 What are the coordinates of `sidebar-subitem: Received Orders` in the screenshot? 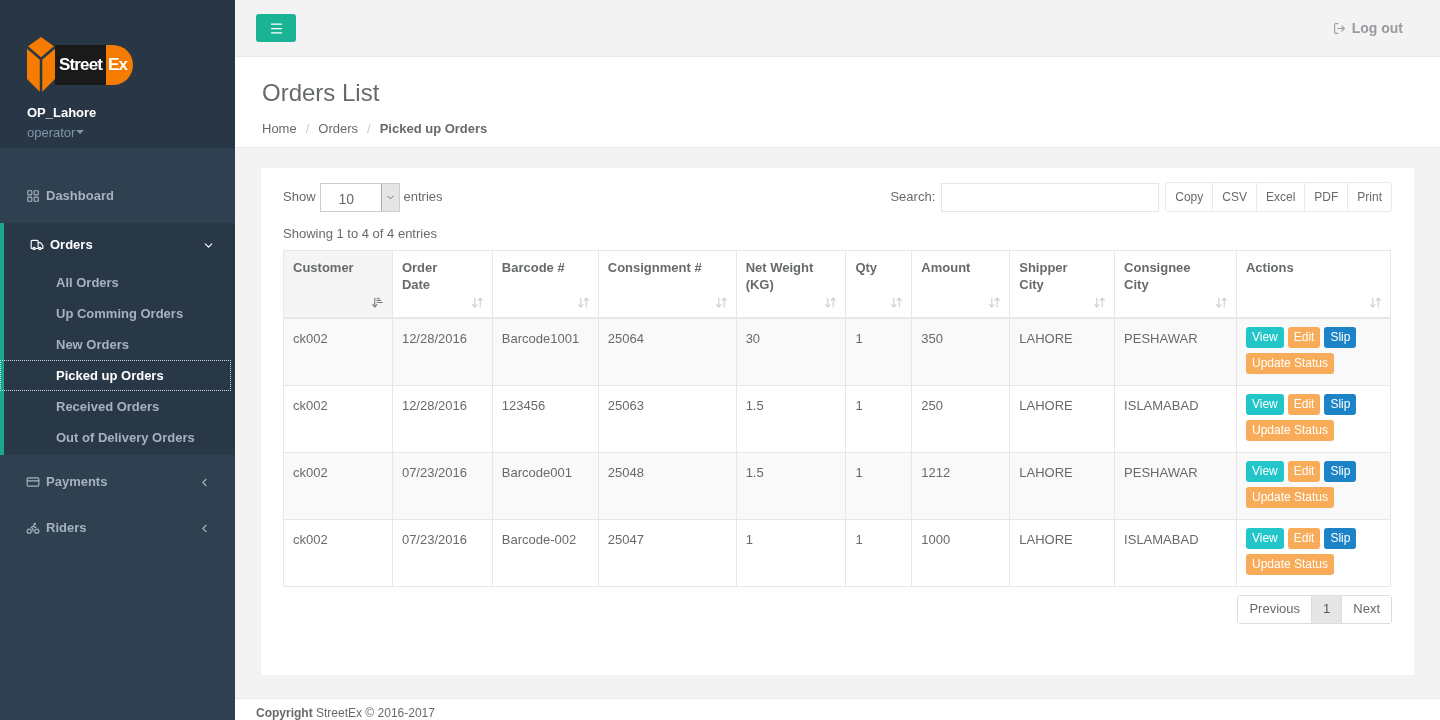 It's located at (119, 406).